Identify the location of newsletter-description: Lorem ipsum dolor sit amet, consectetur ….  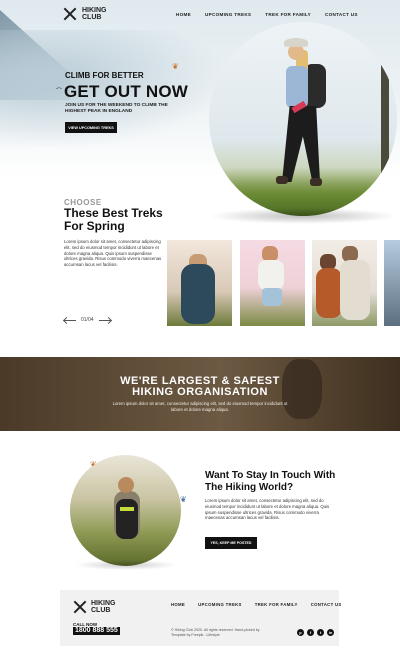
(267, 509).